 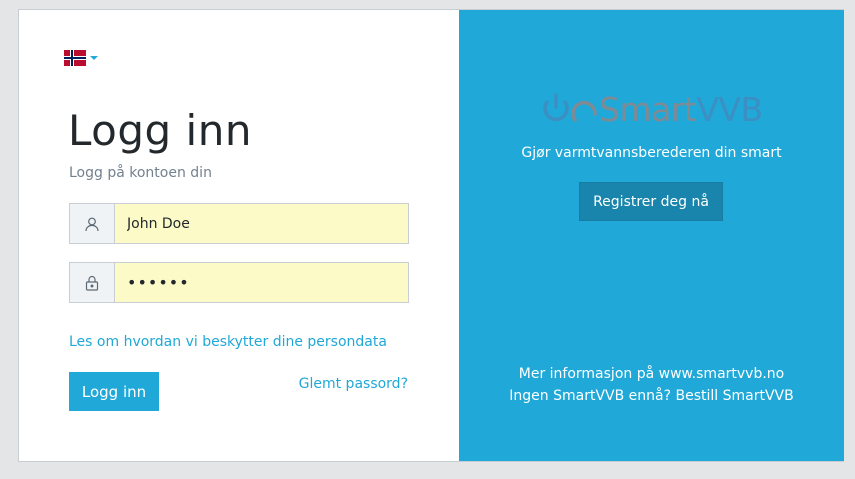 What do you see at coordinates (651, 153) in the screenshot?
I see `tagline: Gjør varmtvannsberederen din smart` at bounding box center [651, 153].